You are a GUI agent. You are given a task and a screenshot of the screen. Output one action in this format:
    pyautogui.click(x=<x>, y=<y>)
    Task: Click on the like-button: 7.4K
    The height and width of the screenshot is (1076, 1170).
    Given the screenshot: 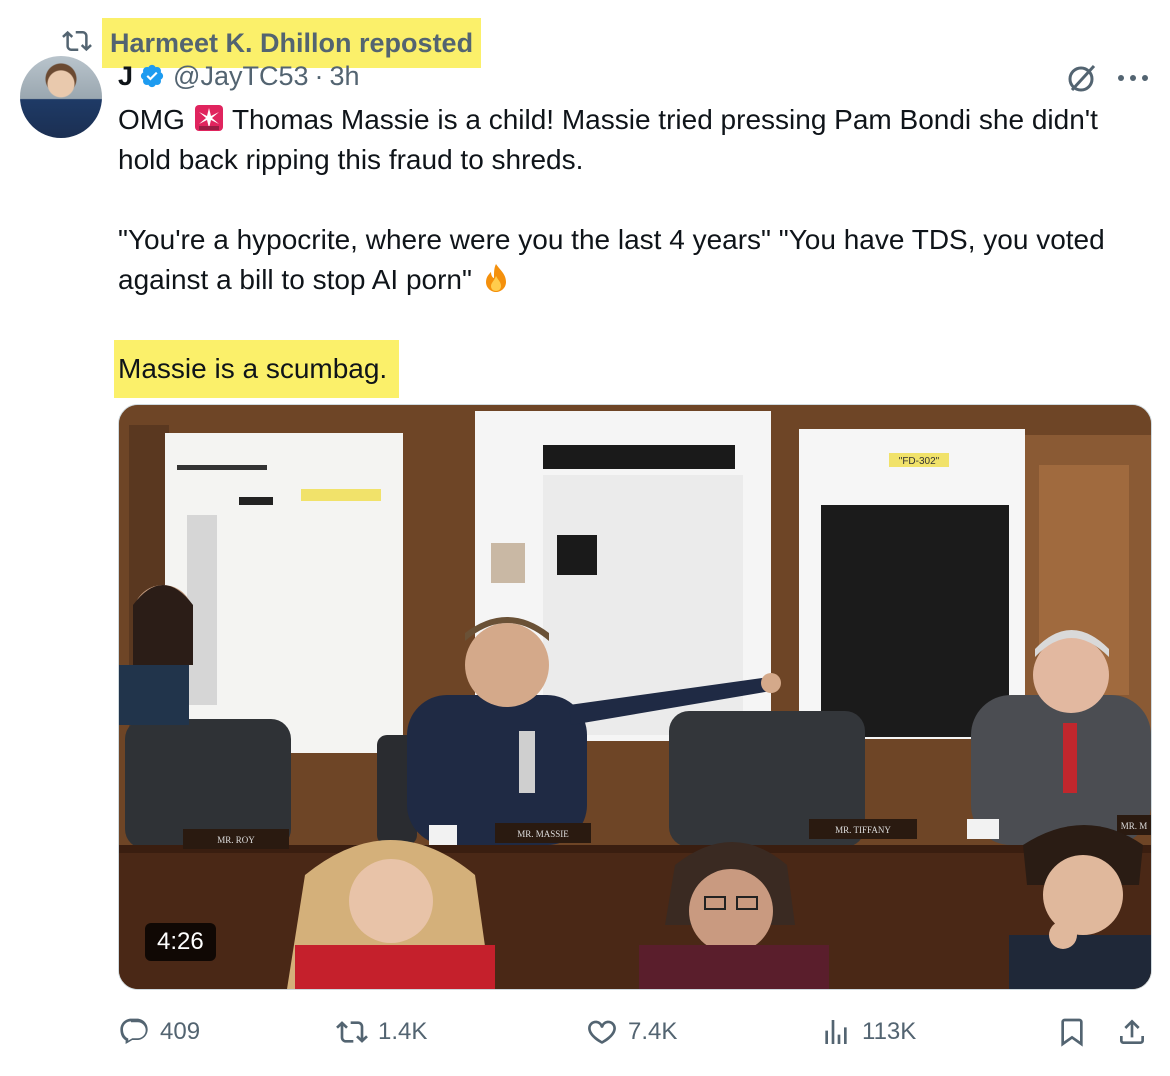 What is the action you would take?
    pyautogui.click(x=631, y=1032)
    